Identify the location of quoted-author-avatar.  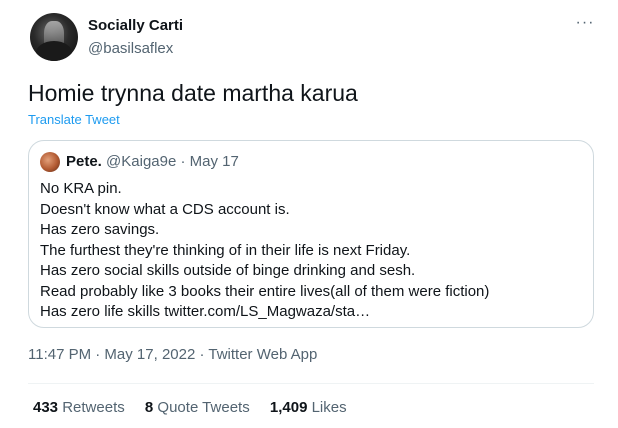
(50, 162).